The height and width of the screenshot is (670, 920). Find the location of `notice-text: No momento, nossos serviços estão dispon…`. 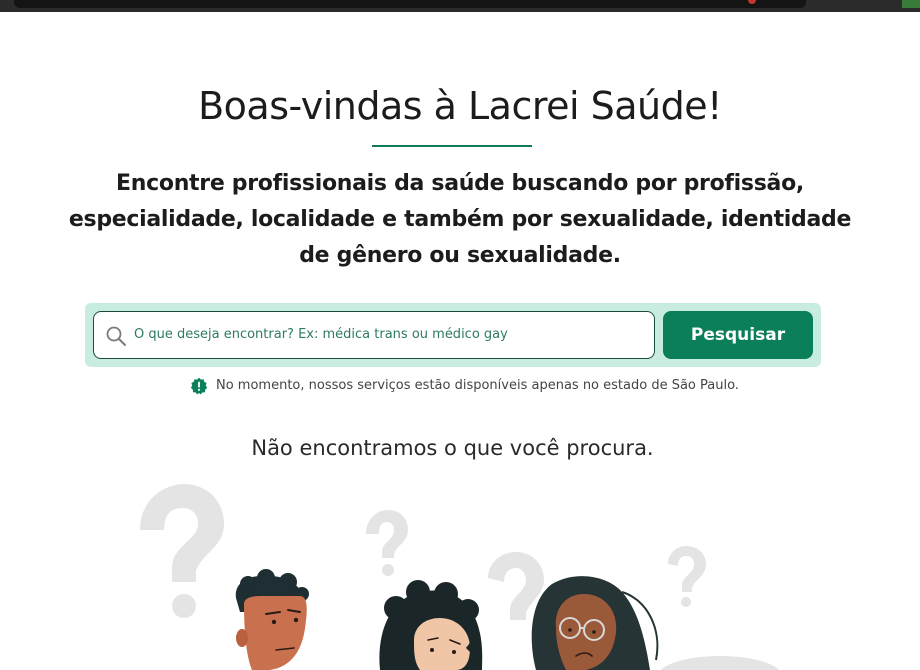

notice-text: No momento, nossos serviços estão dispon… is located at coordinates (477, 385).